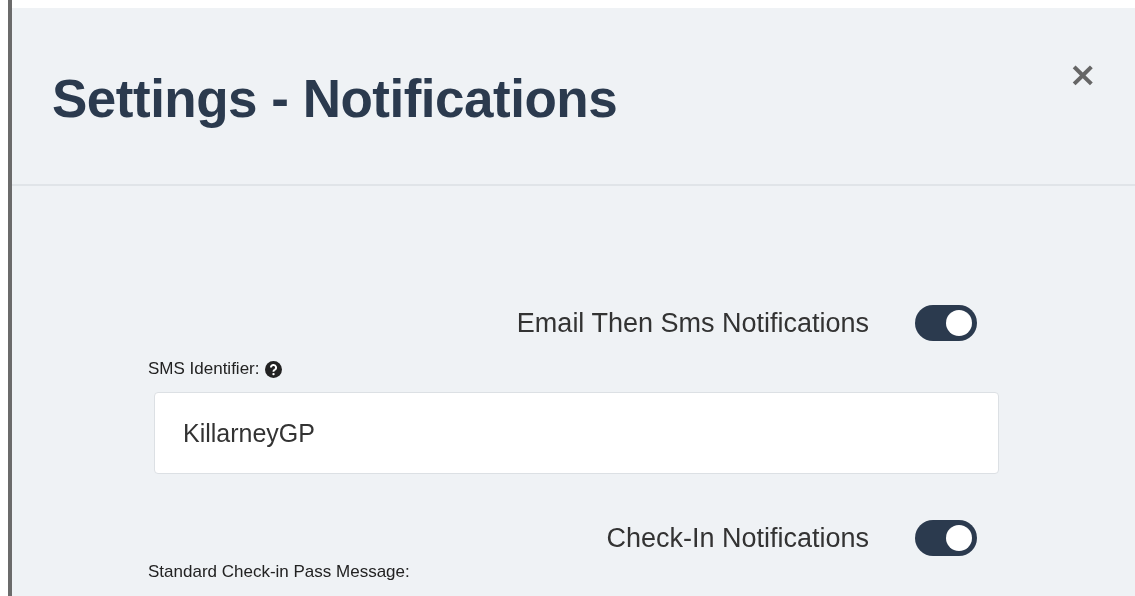 This screenshot has width=1135, height=596. I want to click on close-button: ×, so click(1082, 74).